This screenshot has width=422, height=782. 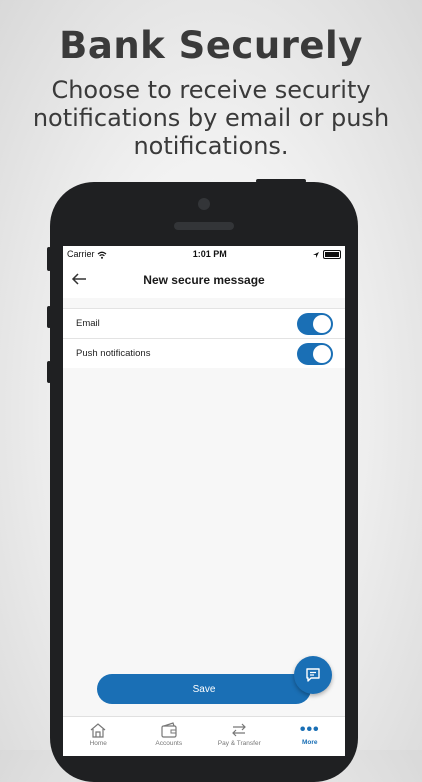 What do you see at coordinates (316, 254) in the screenshot?
I see `location-icon` at bounding box center [316, 254].